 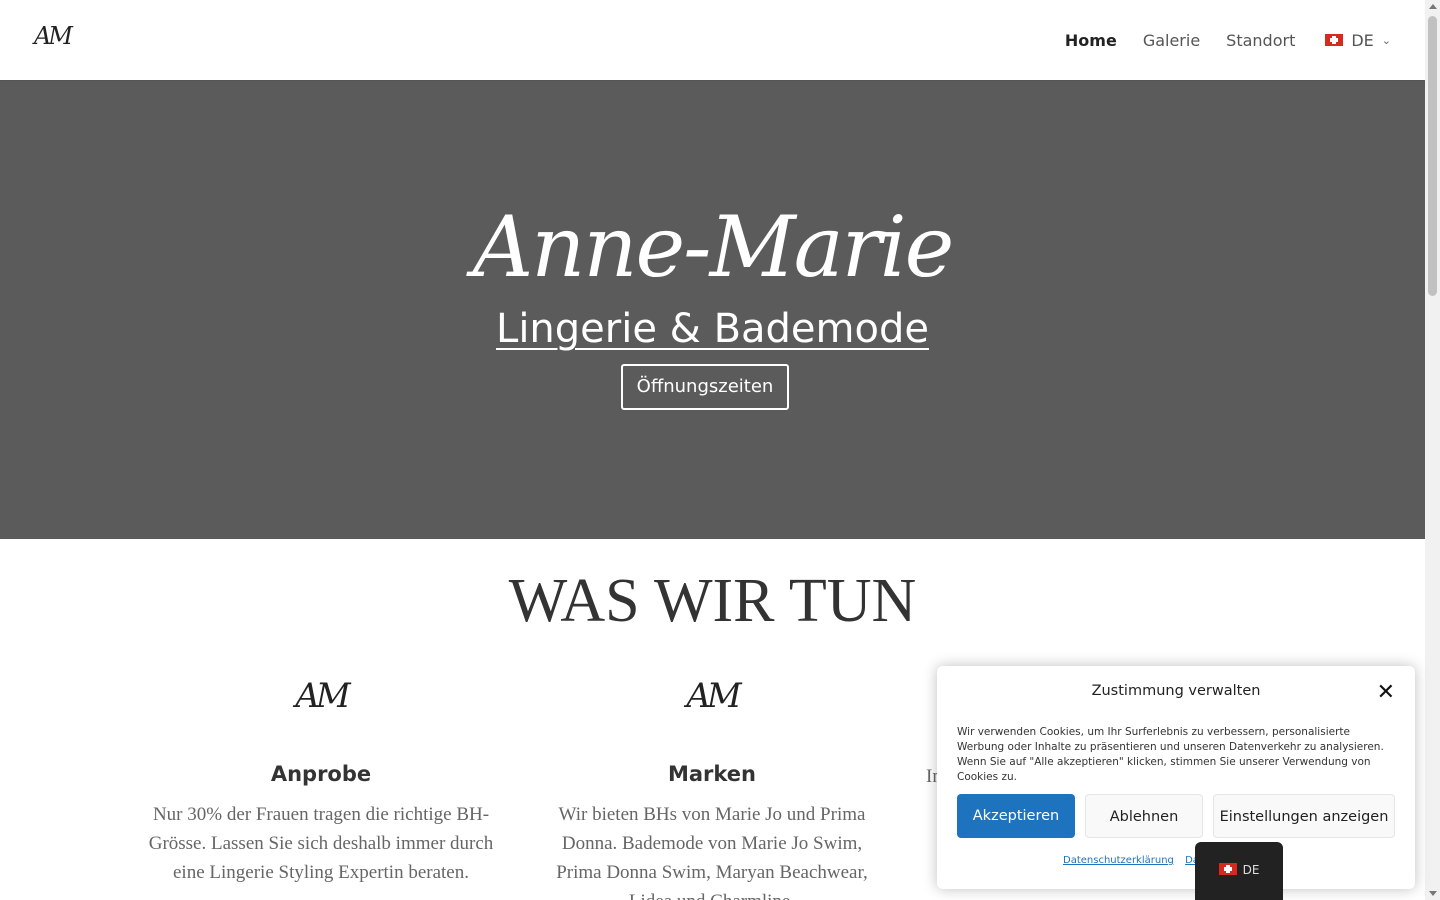 I want to click on deny-button: Ablehnen, so click(x=1144, y=816).